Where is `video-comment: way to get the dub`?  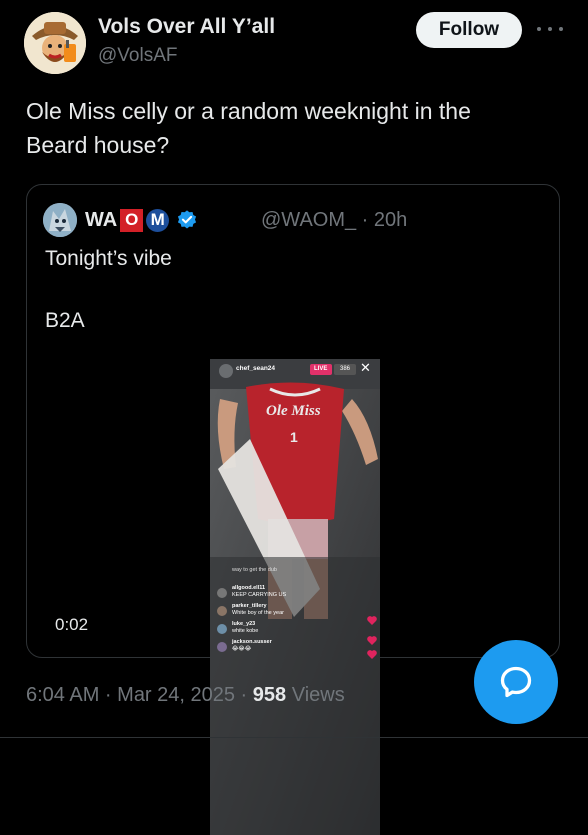
video-comment: way to get the dub is located at coordinates (254, 570).